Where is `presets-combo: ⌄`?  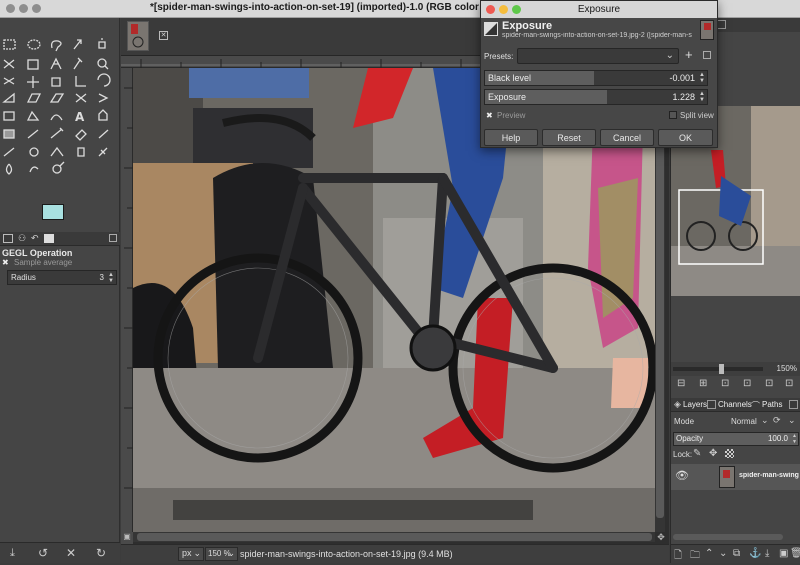
presets-combo: ⌄ is located at coordinates (598, 56).